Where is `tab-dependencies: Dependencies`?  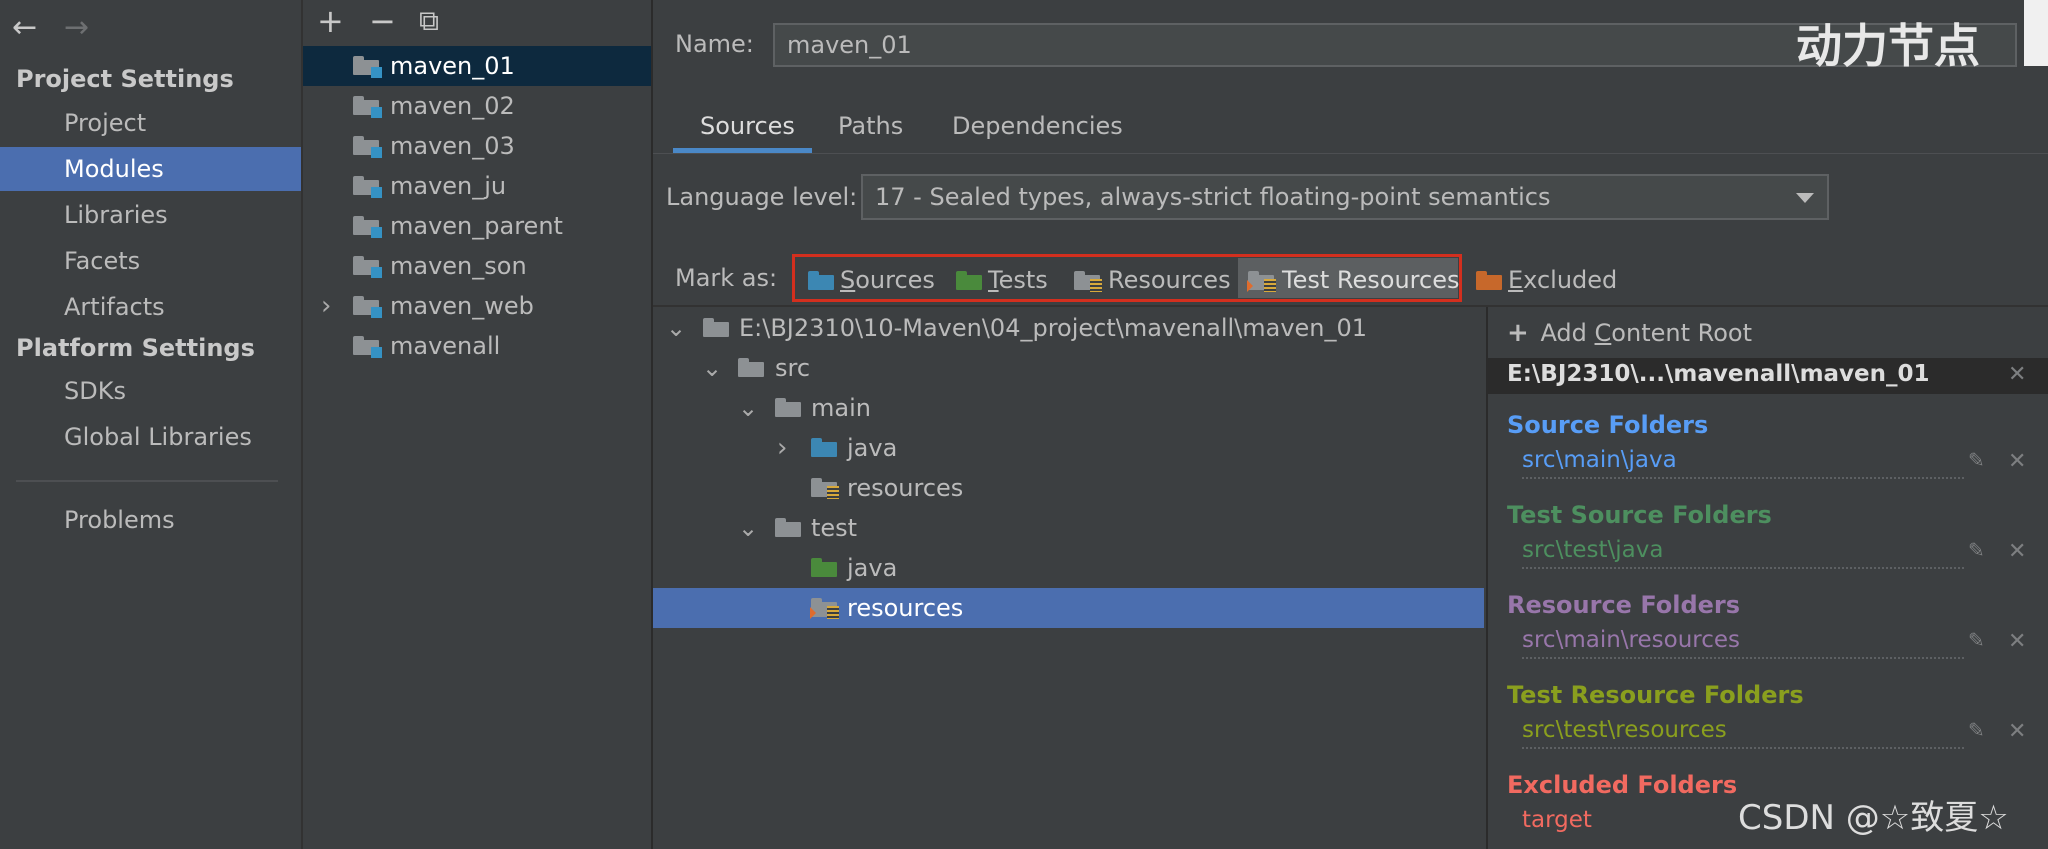 tab-dependencies: Dependencies is located at coordinates (1037, 126).